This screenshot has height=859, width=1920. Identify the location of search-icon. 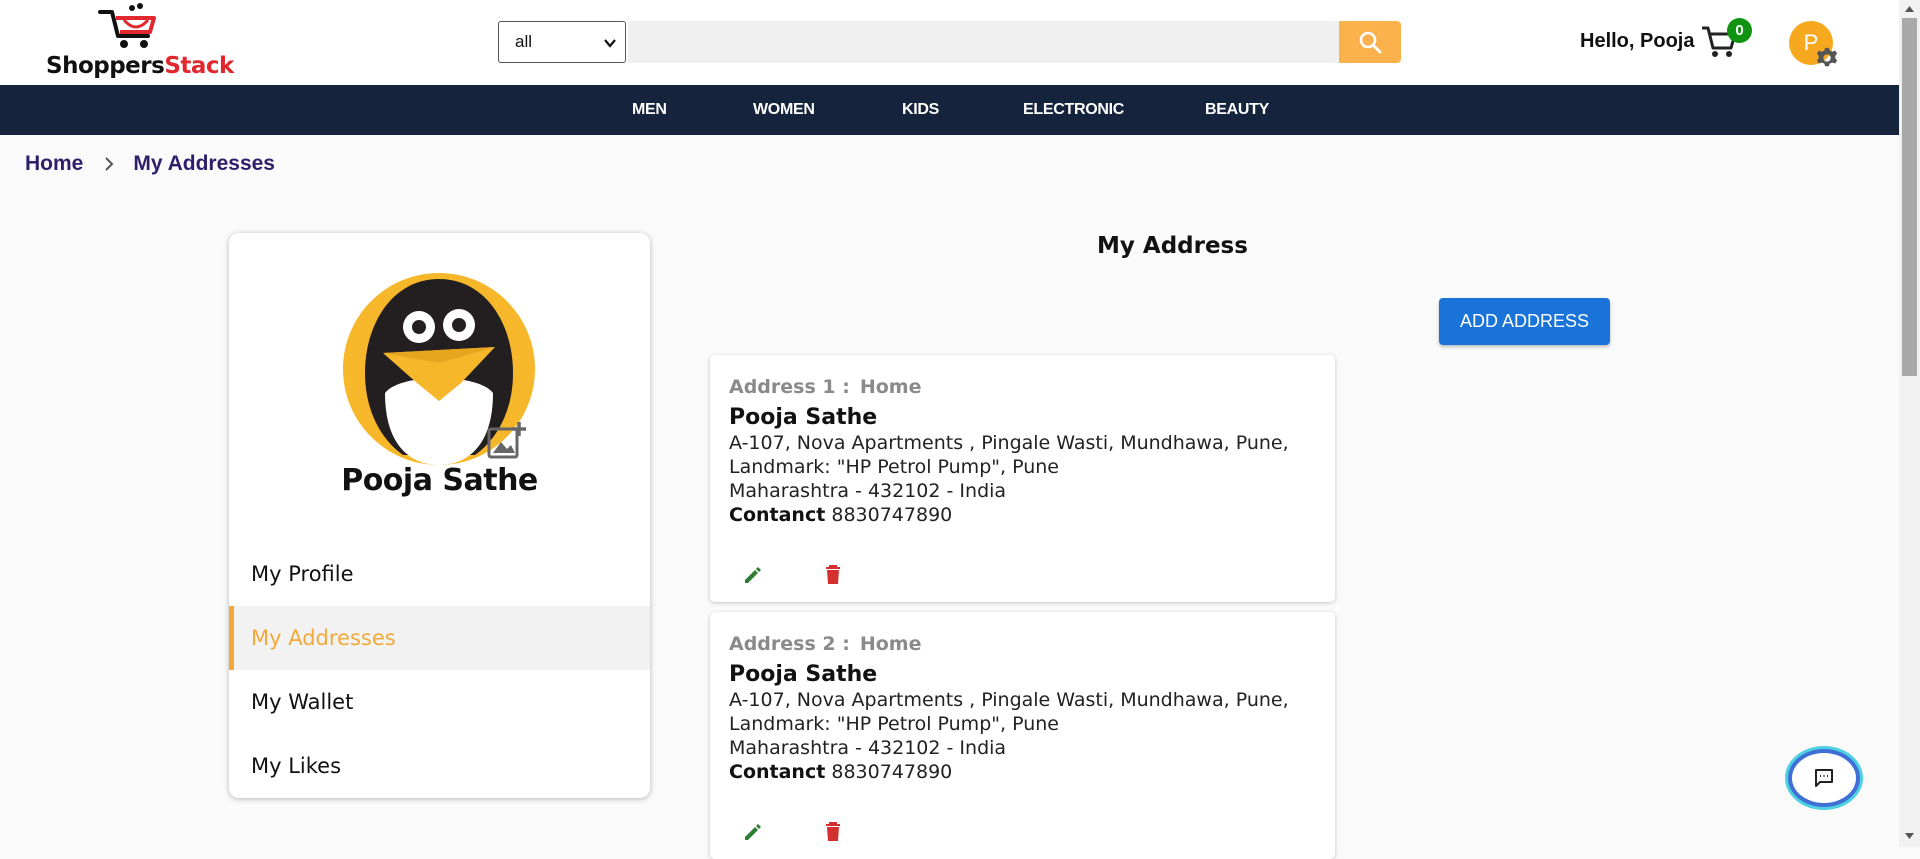
(1370, 42).